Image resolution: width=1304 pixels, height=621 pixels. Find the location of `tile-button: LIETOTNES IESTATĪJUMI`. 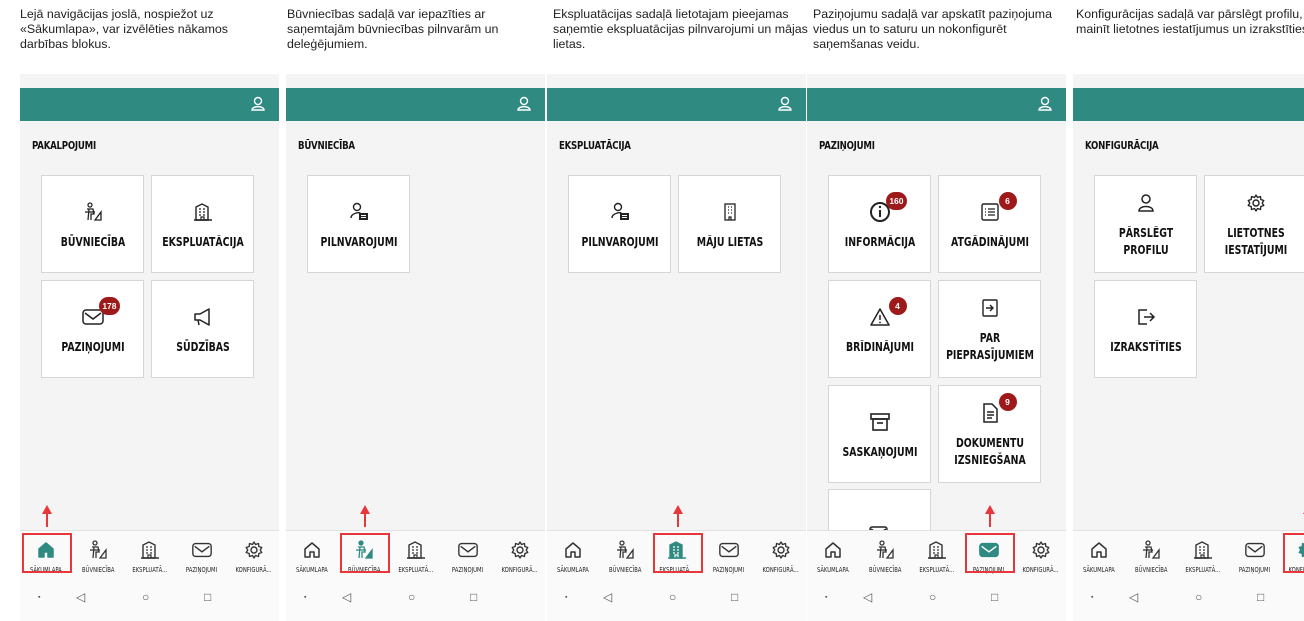

tile-button: LIETOTNES IESTATĪJUMI is located at coordinates (1254, 224).